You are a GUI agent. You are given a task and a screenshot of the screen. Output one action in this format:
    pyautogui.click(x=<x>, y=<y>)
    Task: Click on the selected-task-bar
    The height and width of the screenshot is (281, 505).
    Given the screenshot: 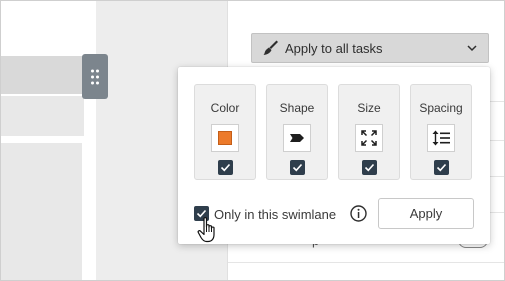 What is the action you would take?
    pyautogui.click(x=42, y=75)
    